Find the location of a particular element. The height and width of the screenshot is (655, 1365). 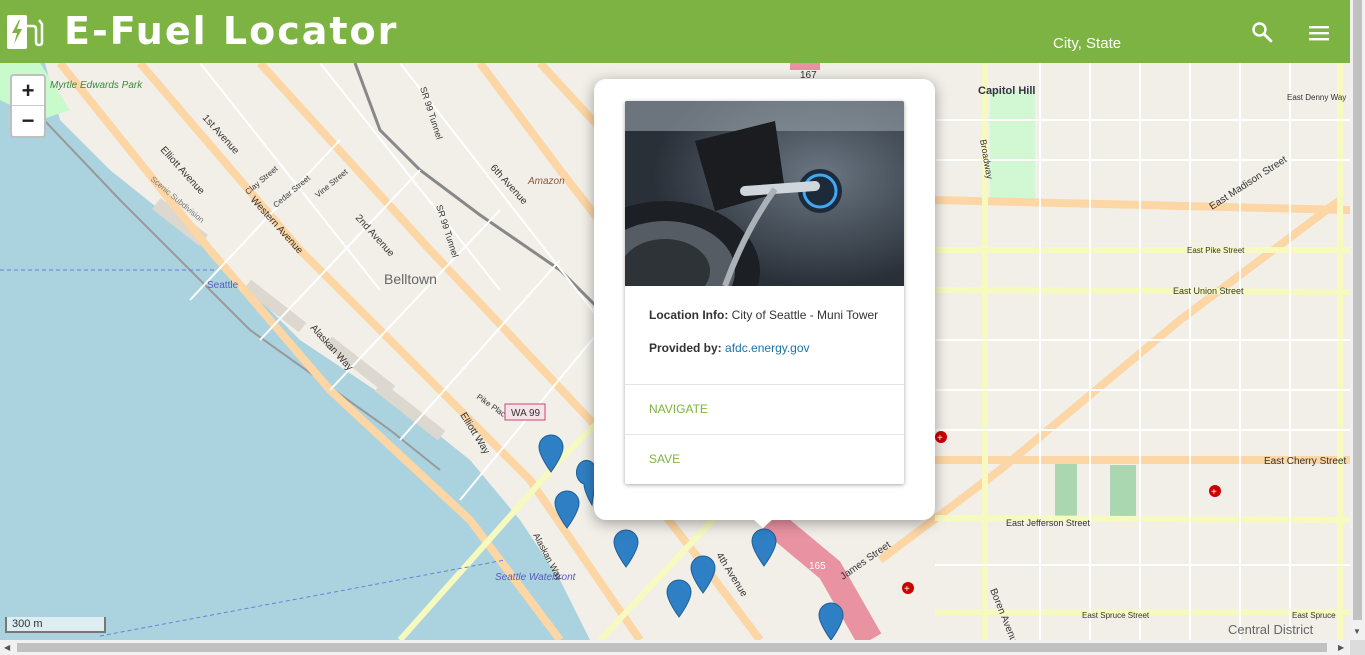

navigate-button: NAVIGATE is located at coordinates (764, 408).